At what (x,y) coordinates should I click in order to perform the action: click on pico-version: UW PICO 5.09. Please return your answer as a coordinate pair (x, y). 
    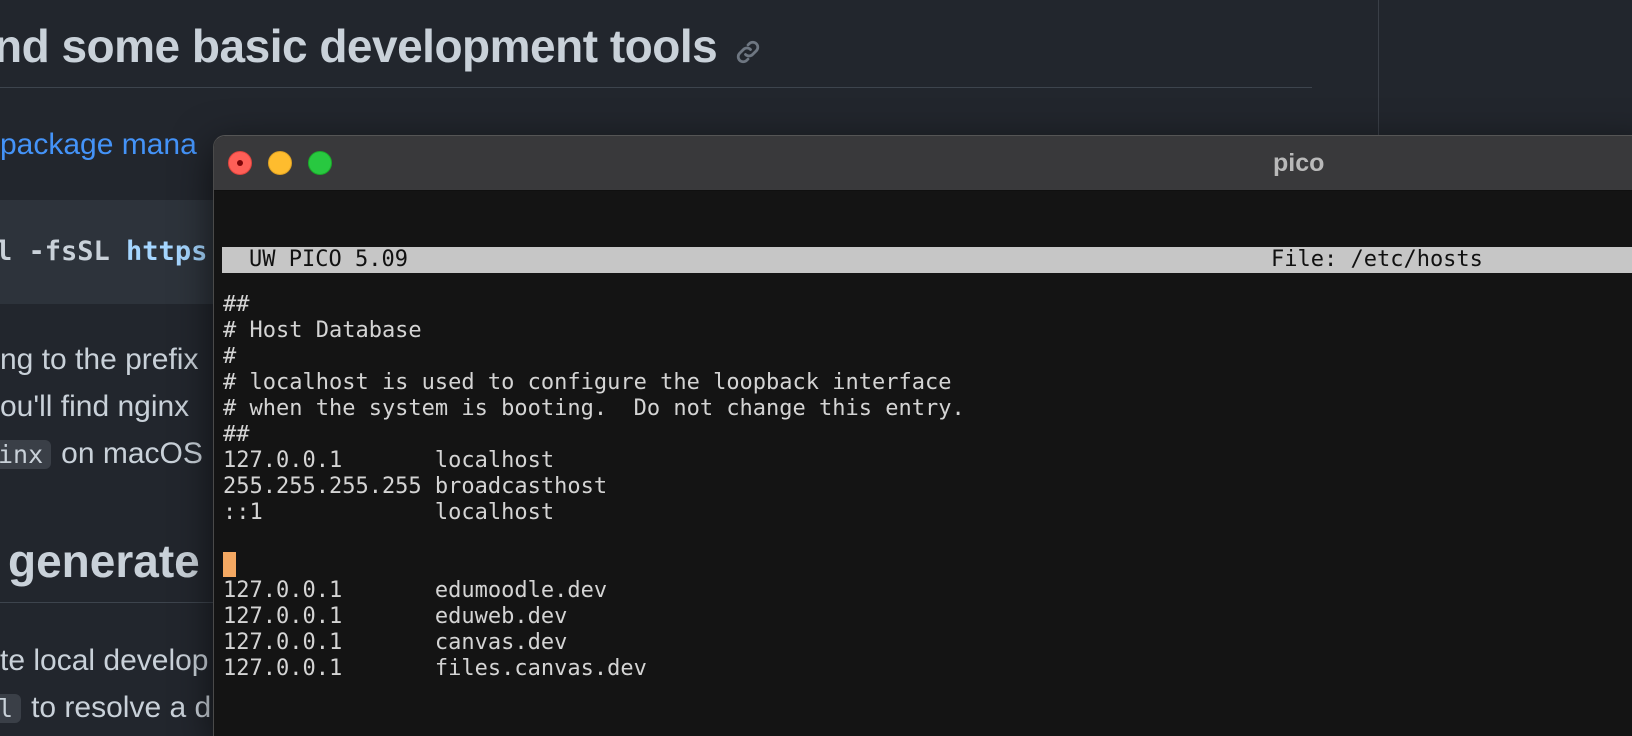
    Looking at the image, I should click on (328, 259).